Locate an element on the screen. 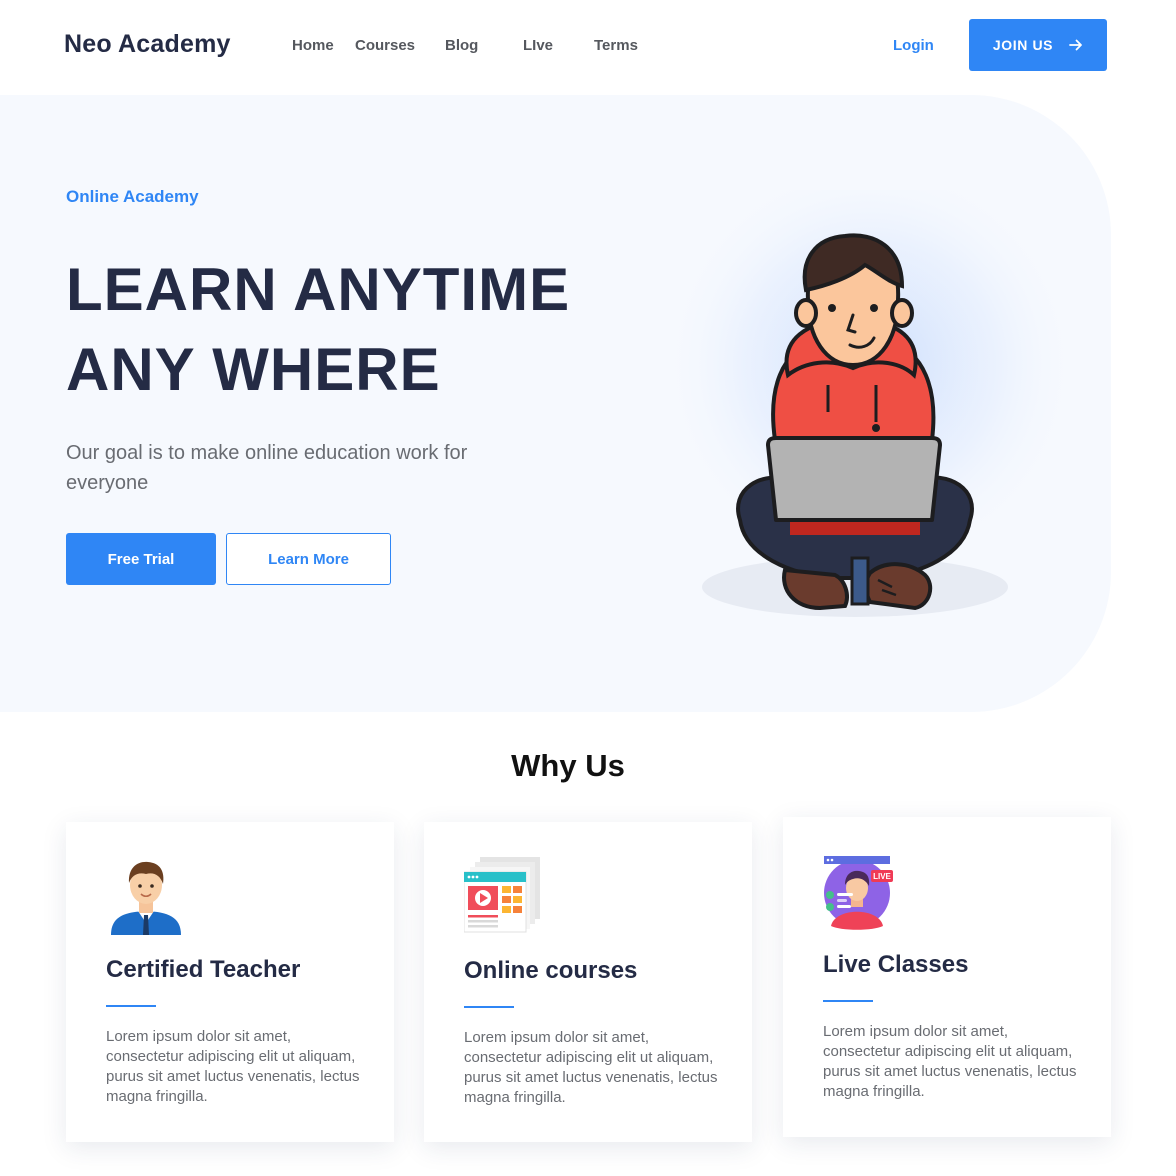 The width and height of the screenshot is (1176, 1176). why-us-title: Why Us is located at coordinates (568, 765).